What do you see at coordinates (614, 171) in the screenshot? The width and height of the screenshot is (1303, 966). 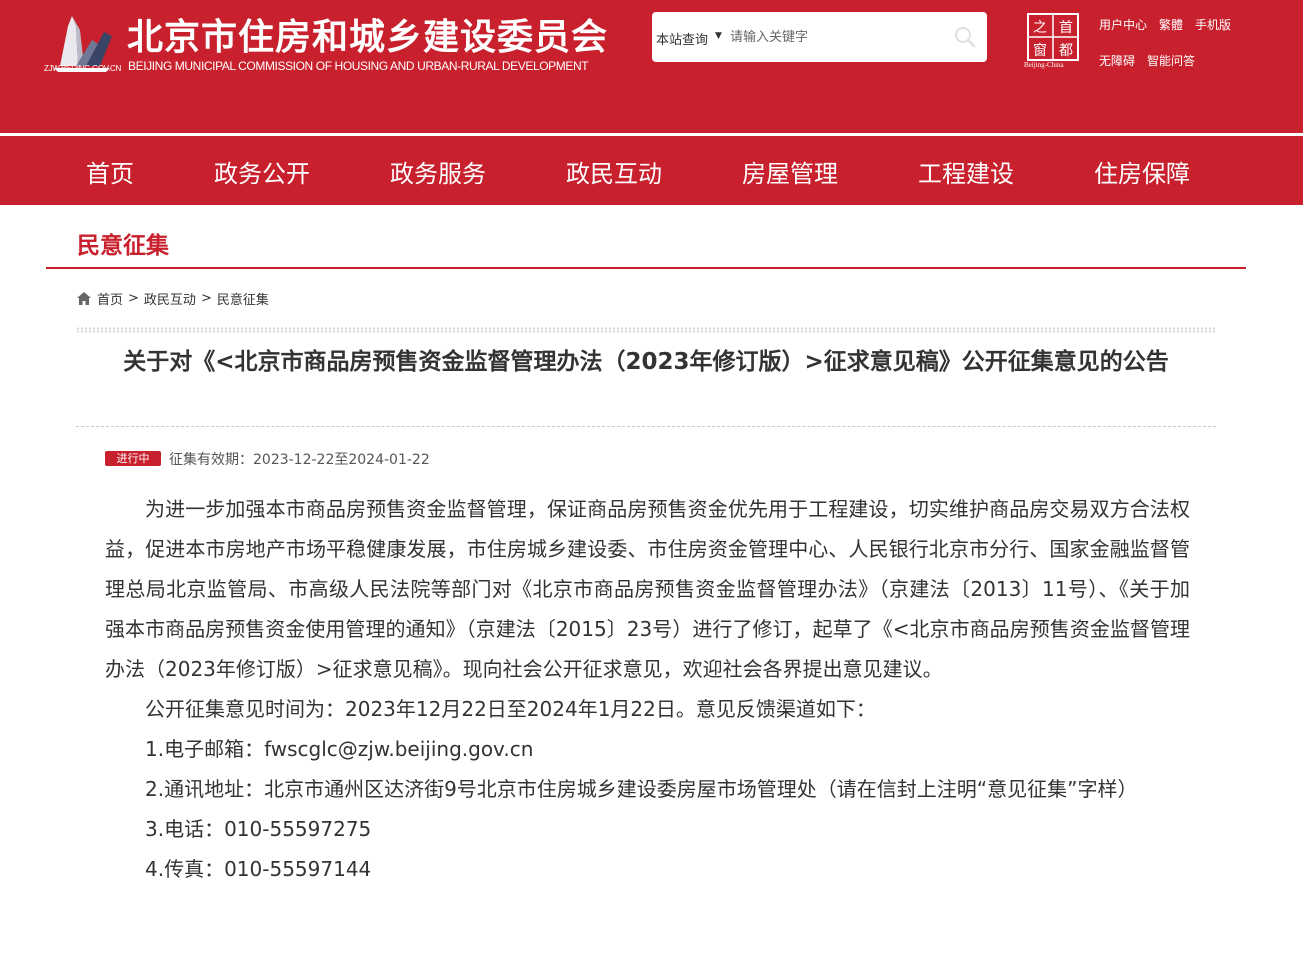 I see `nav-item-interaction: 政民互动` at bounding box center [614, 171].